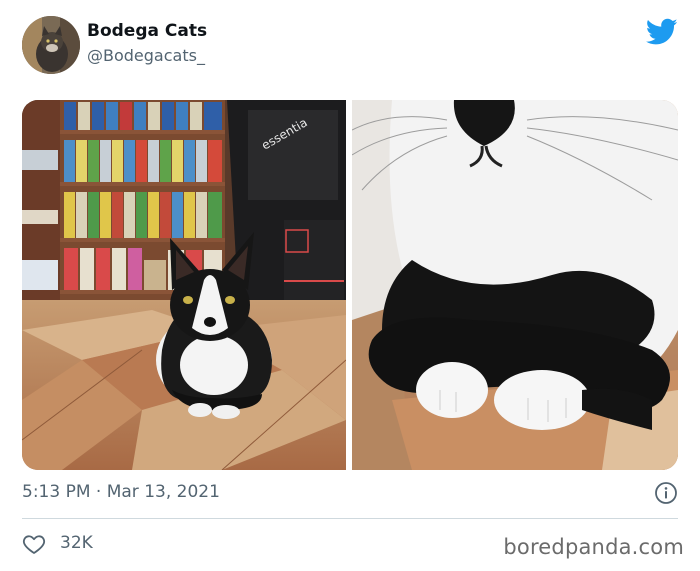 The height and width of the screenshot is (571, 700). I want to click on source-watermark: boredpanda.com, so click(593, 547).